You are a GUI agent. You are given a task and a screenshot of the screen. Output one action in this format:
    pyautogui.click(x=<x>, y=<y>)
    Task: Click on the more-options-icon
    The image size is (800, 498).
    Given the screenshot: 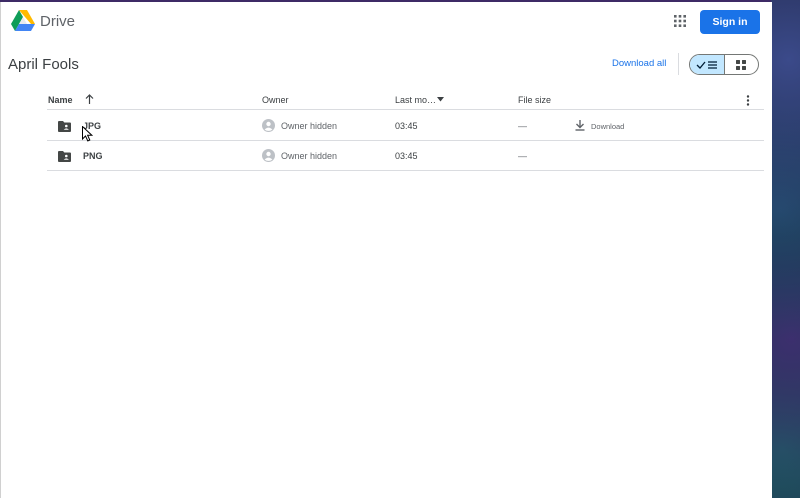 What is the action you would take?
    pyautogui.click(x=748, y=100)
    